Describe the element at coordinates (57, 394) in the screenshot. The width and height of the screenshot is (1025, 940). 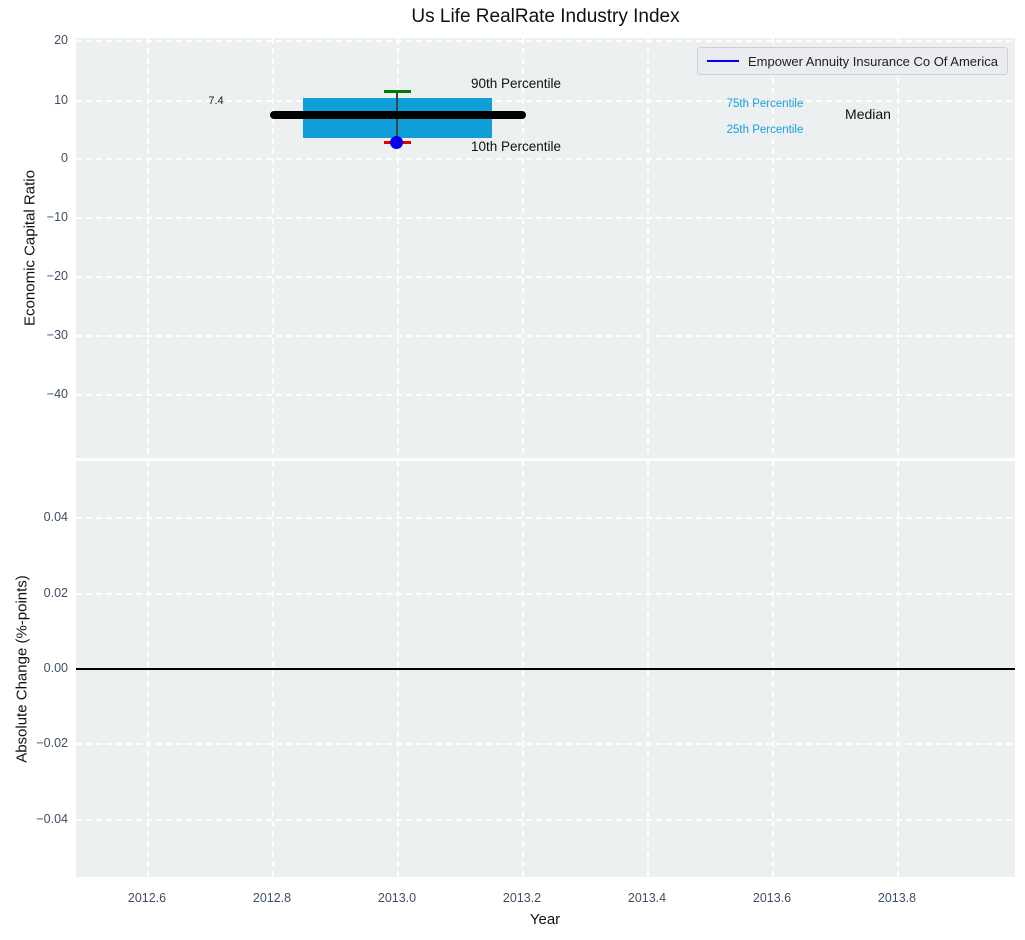
I see `ytick-label: −40` at that location.